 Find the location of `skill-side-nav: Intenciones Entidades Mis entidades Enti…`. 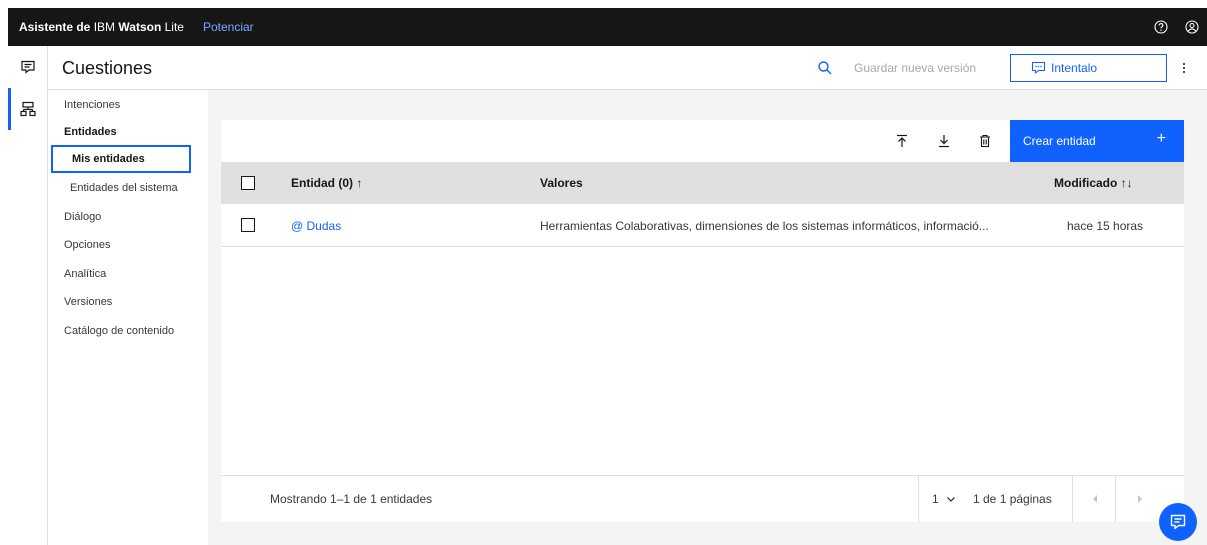

skill-side-nav: Intenciones Entidades Mis entidades Enti… is located at coordinates (128, 317).